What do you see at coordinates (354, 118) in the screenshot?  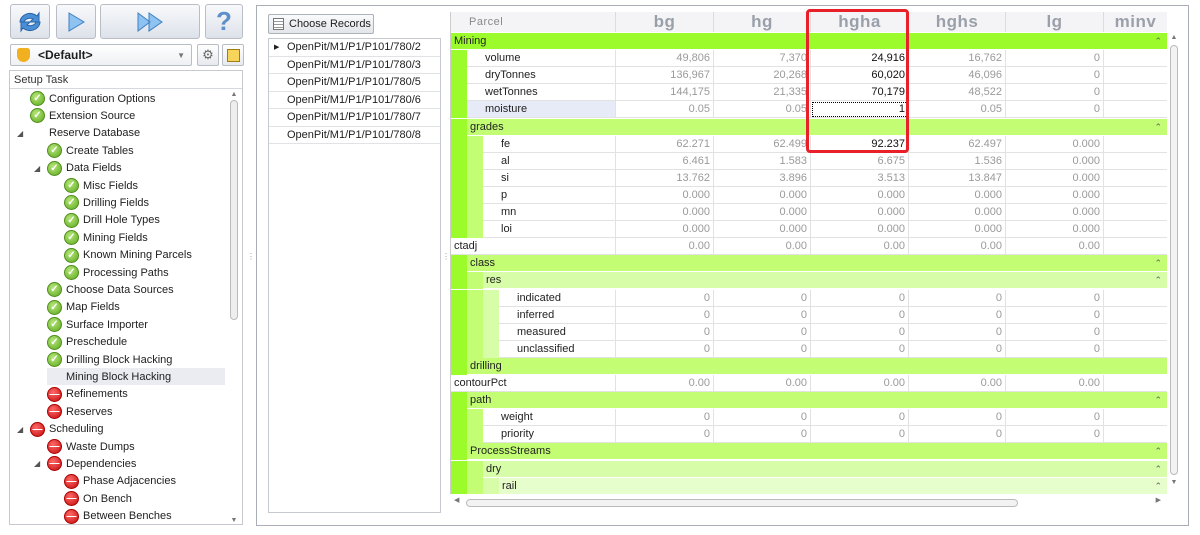 I see `record-item: OpenPit/M1/P1/P101/780/7` at bounding box center [354, 118].